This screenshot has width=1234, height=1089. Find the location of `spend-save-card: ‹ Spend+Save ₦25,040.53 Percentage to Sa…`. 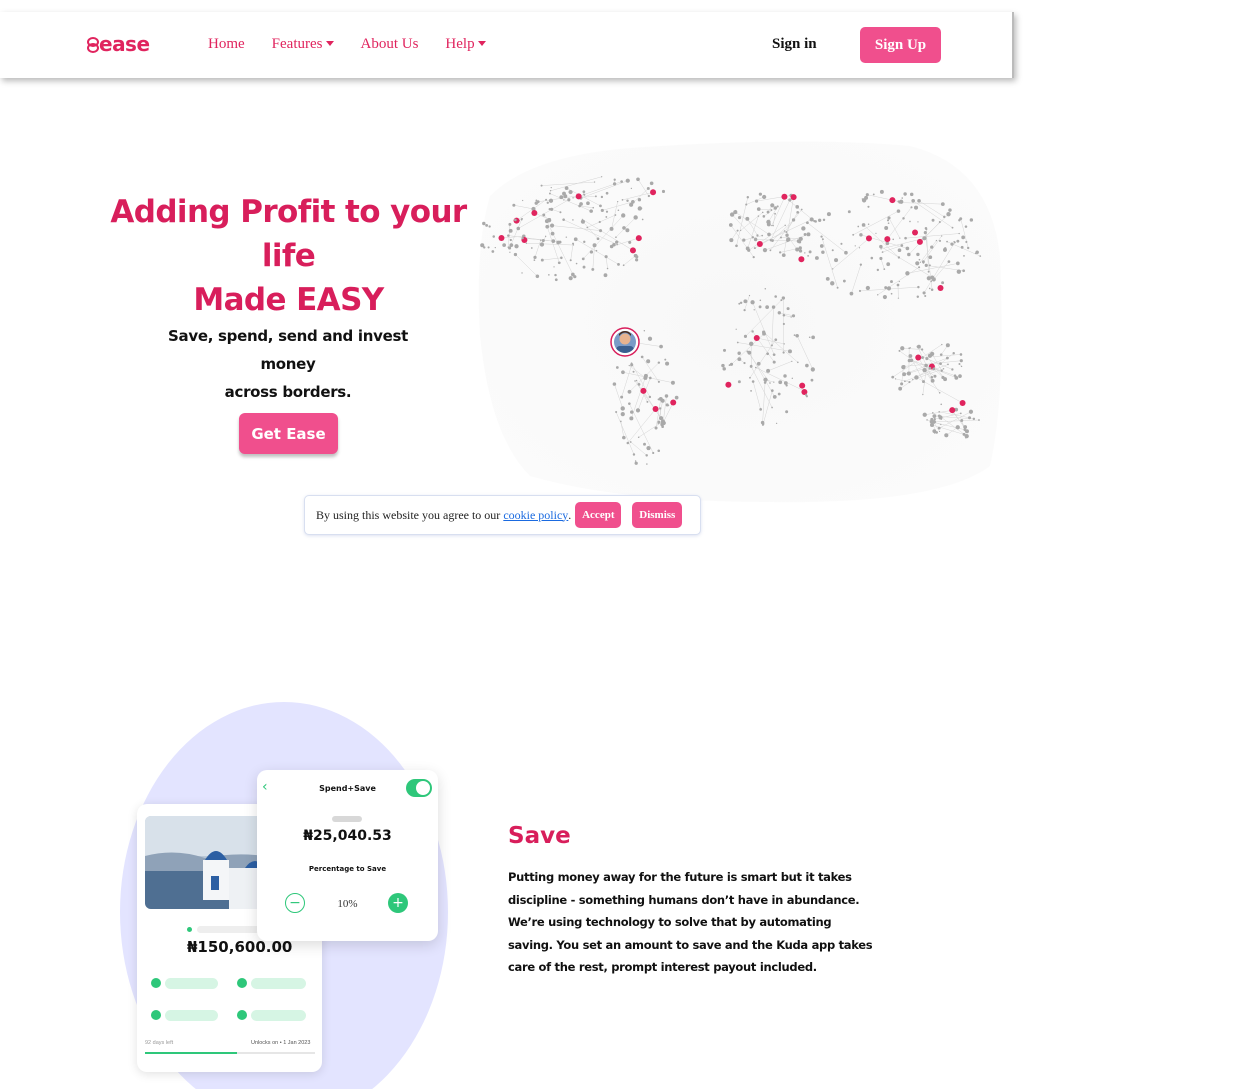

spend-save-card: ‹ Spend+Save ₦25,040.53 Percentage to Sa… is located at coordinates (347, 855).